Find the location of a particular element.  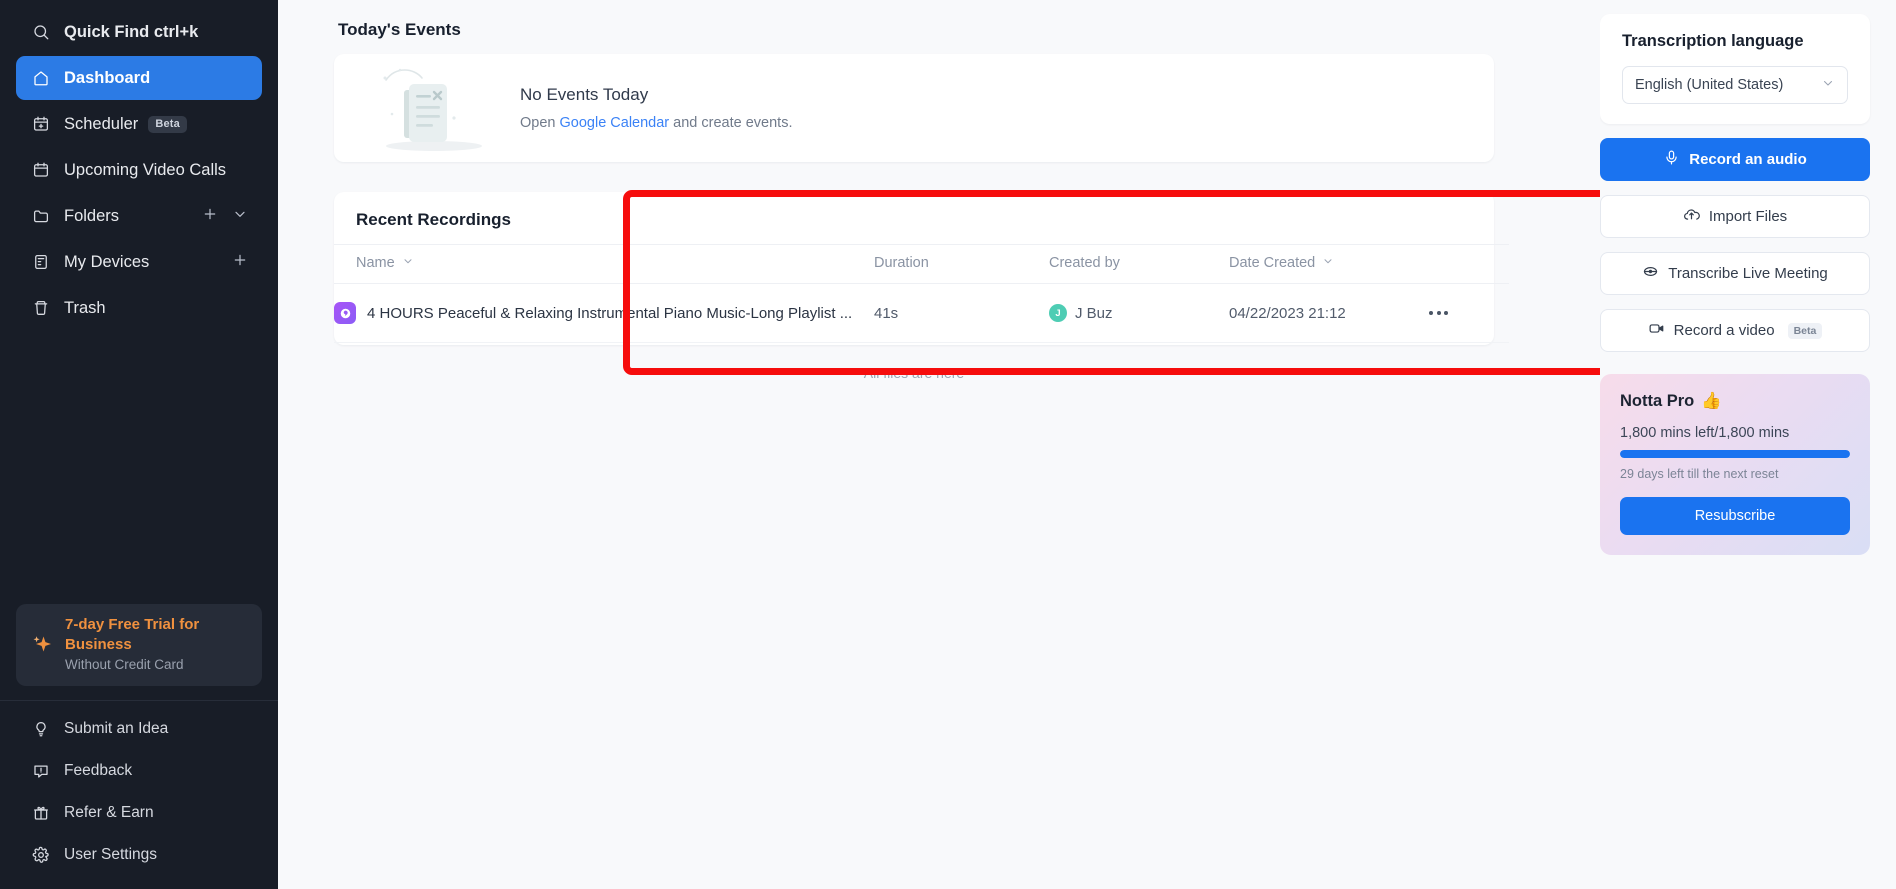

import-files-label: Import Files is located at coordinates (1748, 216).